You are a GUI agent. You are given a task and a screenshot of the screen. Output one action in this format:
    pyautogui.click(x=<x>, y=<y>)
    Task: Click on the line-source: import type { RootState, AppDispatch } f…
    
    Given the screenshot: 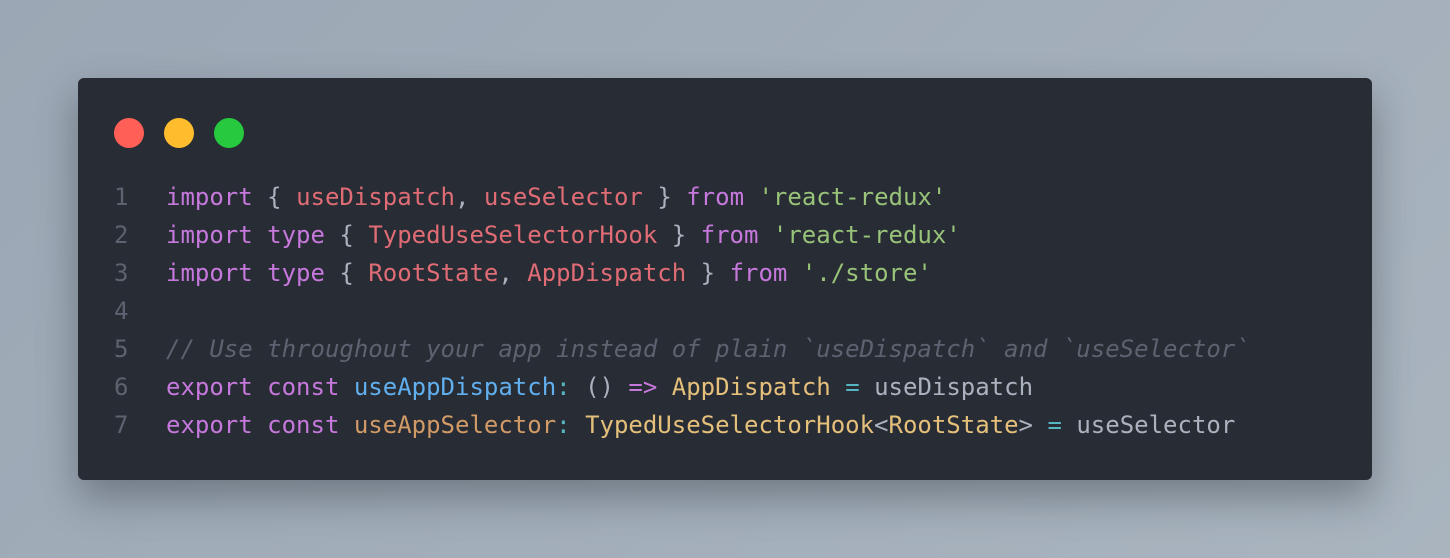 What is the action you would take?
    pyautogui.click(x=769, y=273)
    